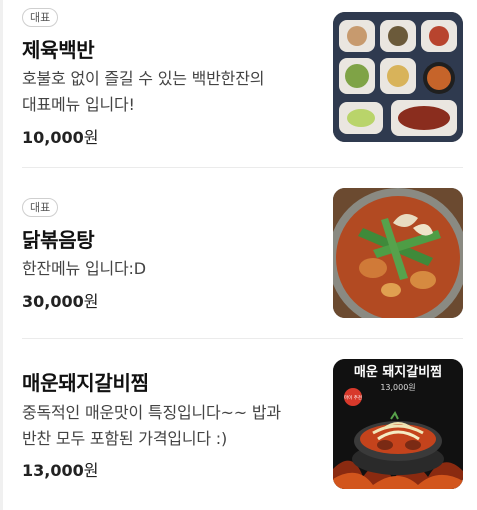  What do you see at coordinates (60, 301) in the screenshot?
I see `menu-item-price: 30,000원` at bounding box center [60, 301].